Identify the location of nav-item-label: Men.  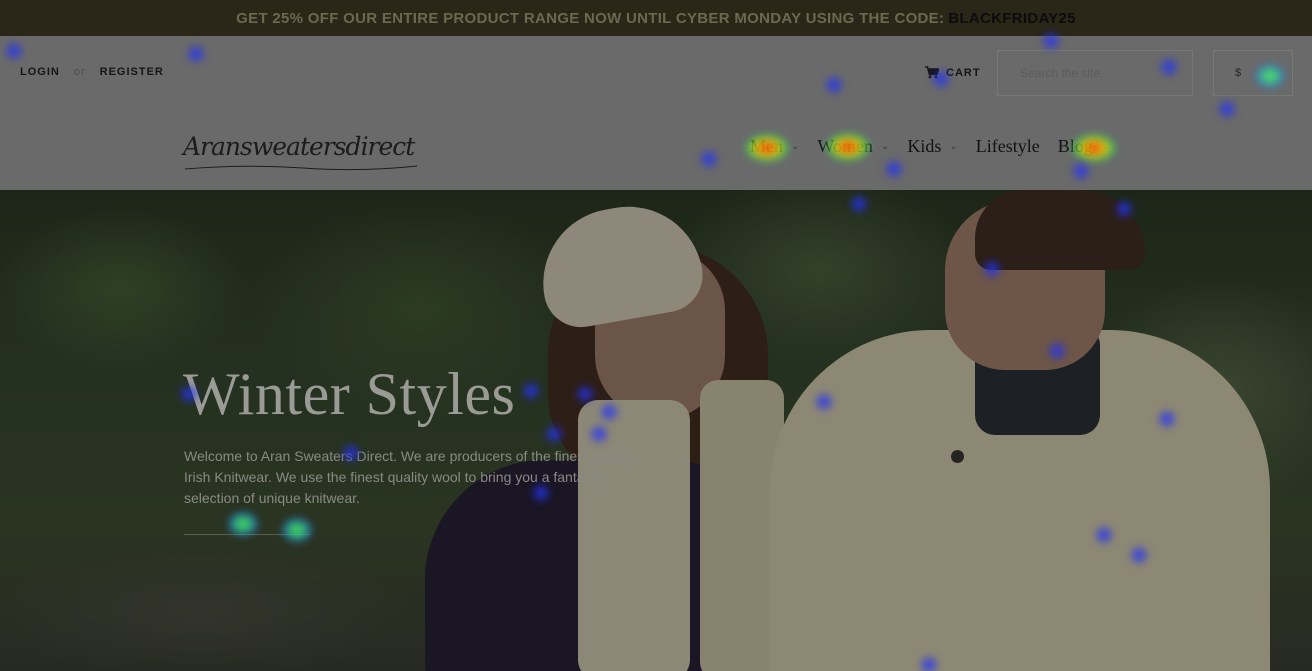
(766, 146).